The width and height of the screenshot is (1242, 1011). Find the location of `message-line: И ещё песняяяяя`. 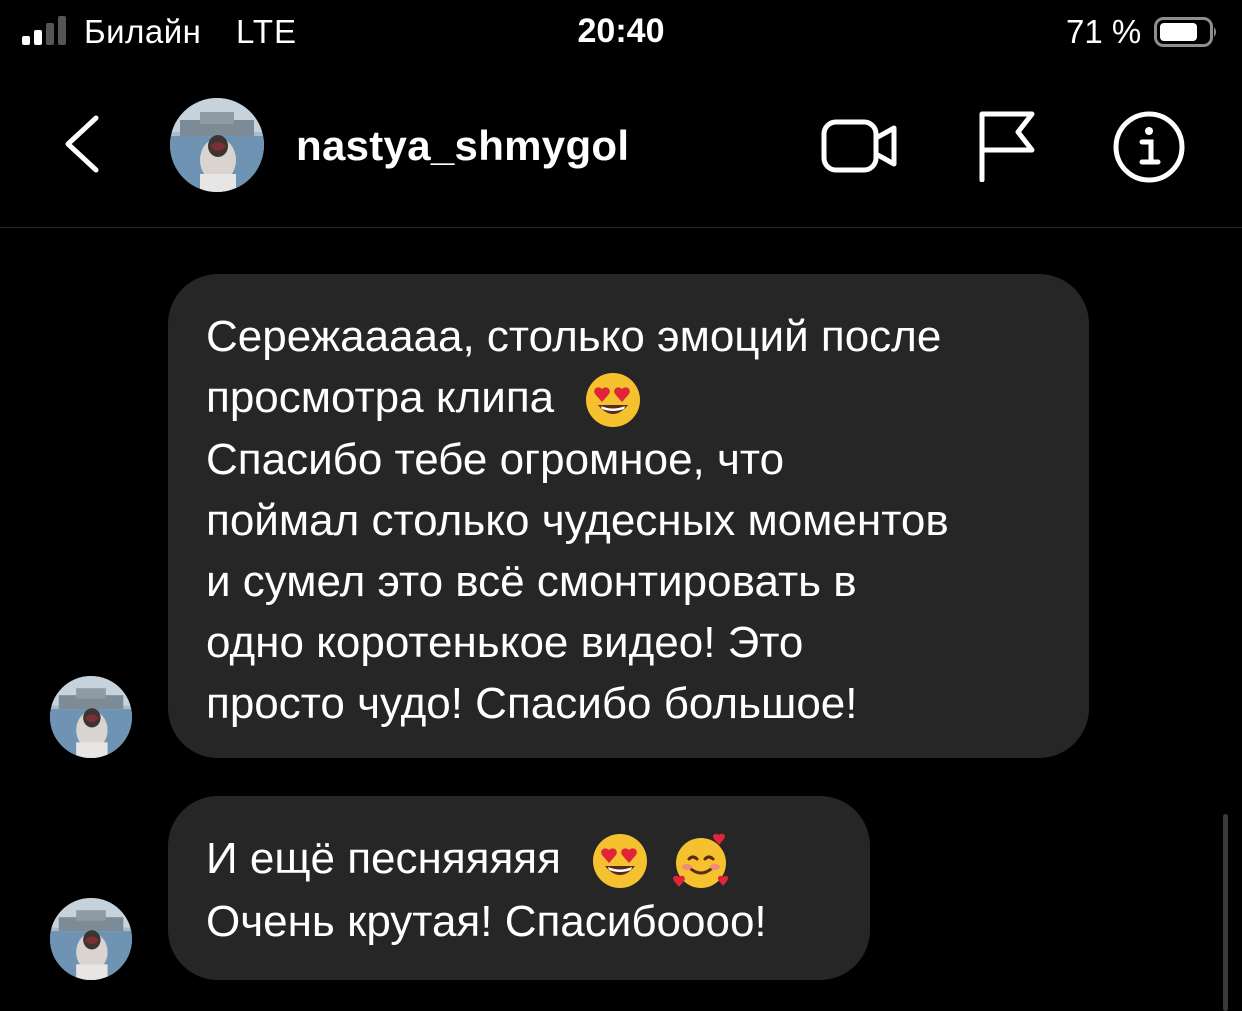

message-line: И ещё песняяяяя is located at coordinates (383, 858).